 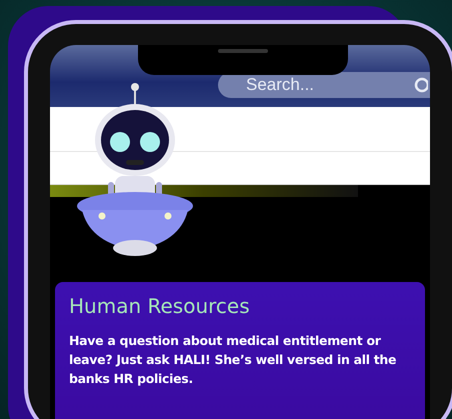 What do you see at coordinates (233, 360) in the screenshot?
I see `card-text: Have a question about medical entitlement or leave? Just ask HALI! She’s well versed in all the banks HR policies.` at bounding box center [233, 360].